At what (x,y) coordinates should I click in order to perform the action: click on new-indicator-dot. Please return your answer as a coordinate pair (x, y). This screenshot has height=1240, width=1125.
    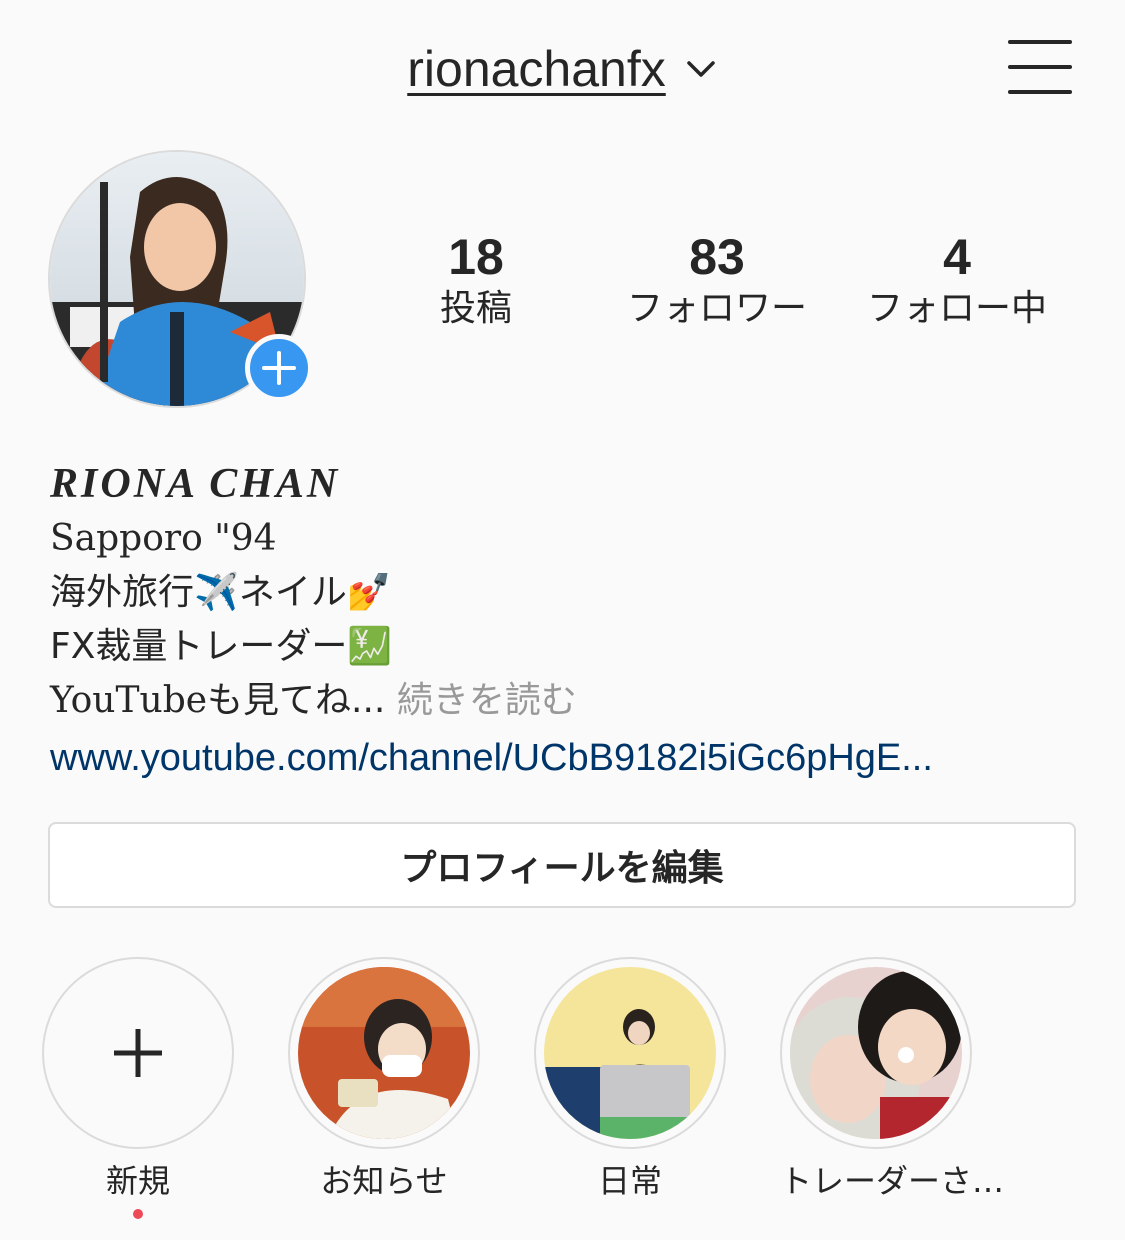
    Looking at the image, I should click on (138, 1214).